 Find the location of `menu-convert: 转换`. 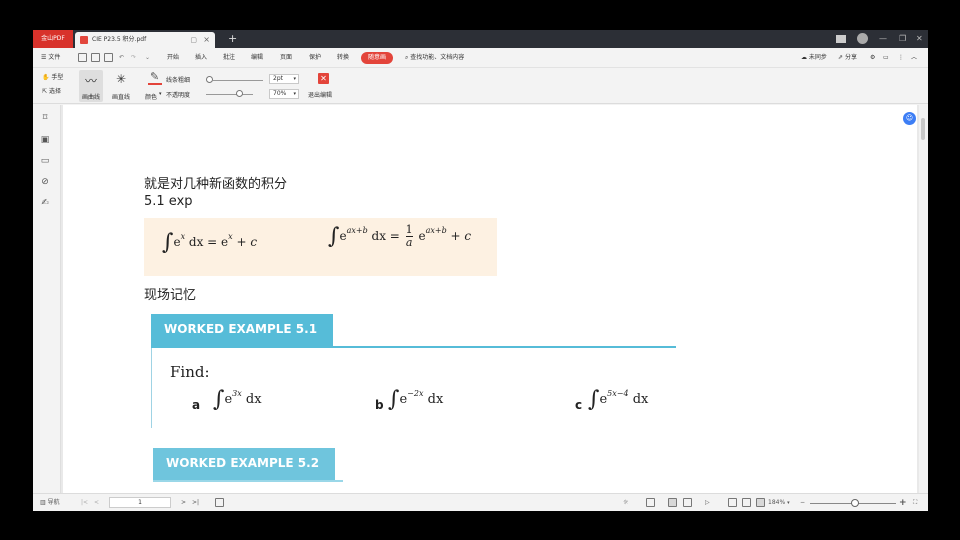

menu-convert: 转换 is located at coordinates (343, 58).